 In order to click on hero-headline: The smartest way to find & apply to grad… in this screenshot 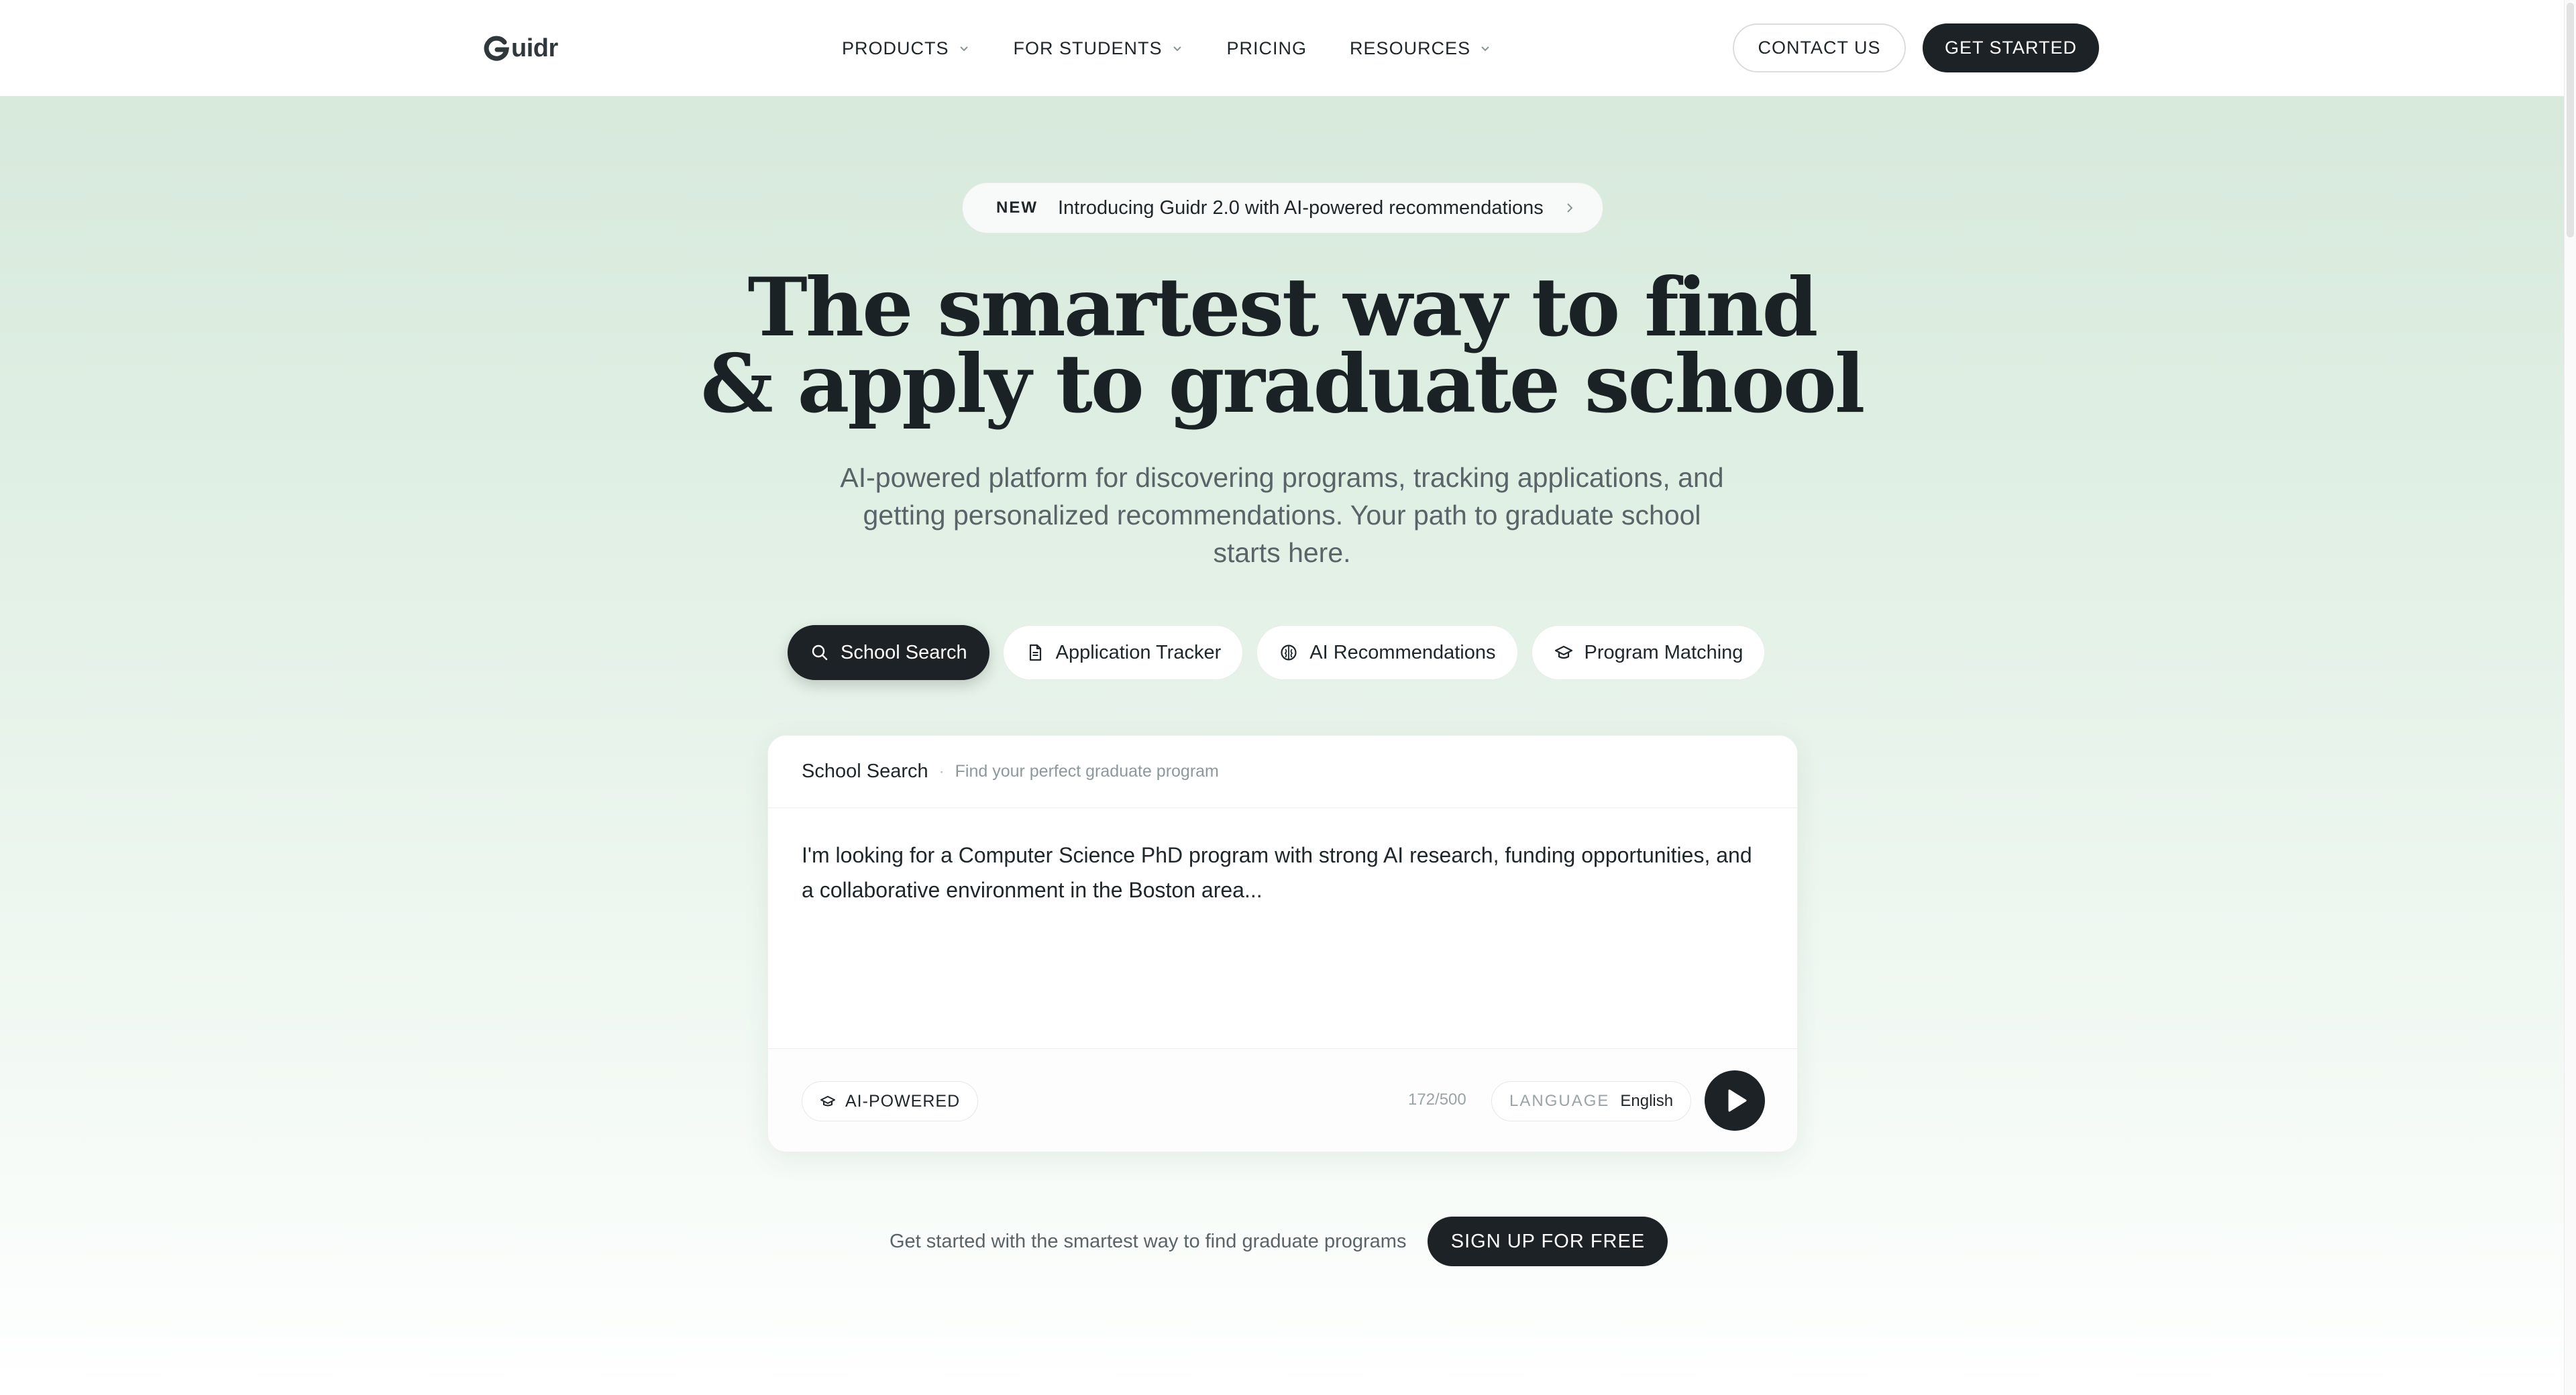, I will do `click(1282, 346)`.